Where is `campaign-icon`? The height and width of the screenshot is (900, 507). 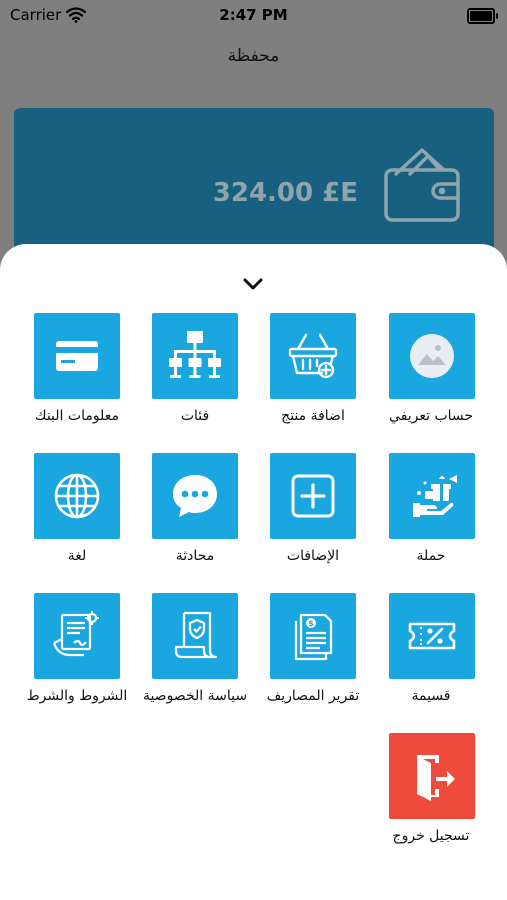
campaign-icon is located at coordinates (435, 496).